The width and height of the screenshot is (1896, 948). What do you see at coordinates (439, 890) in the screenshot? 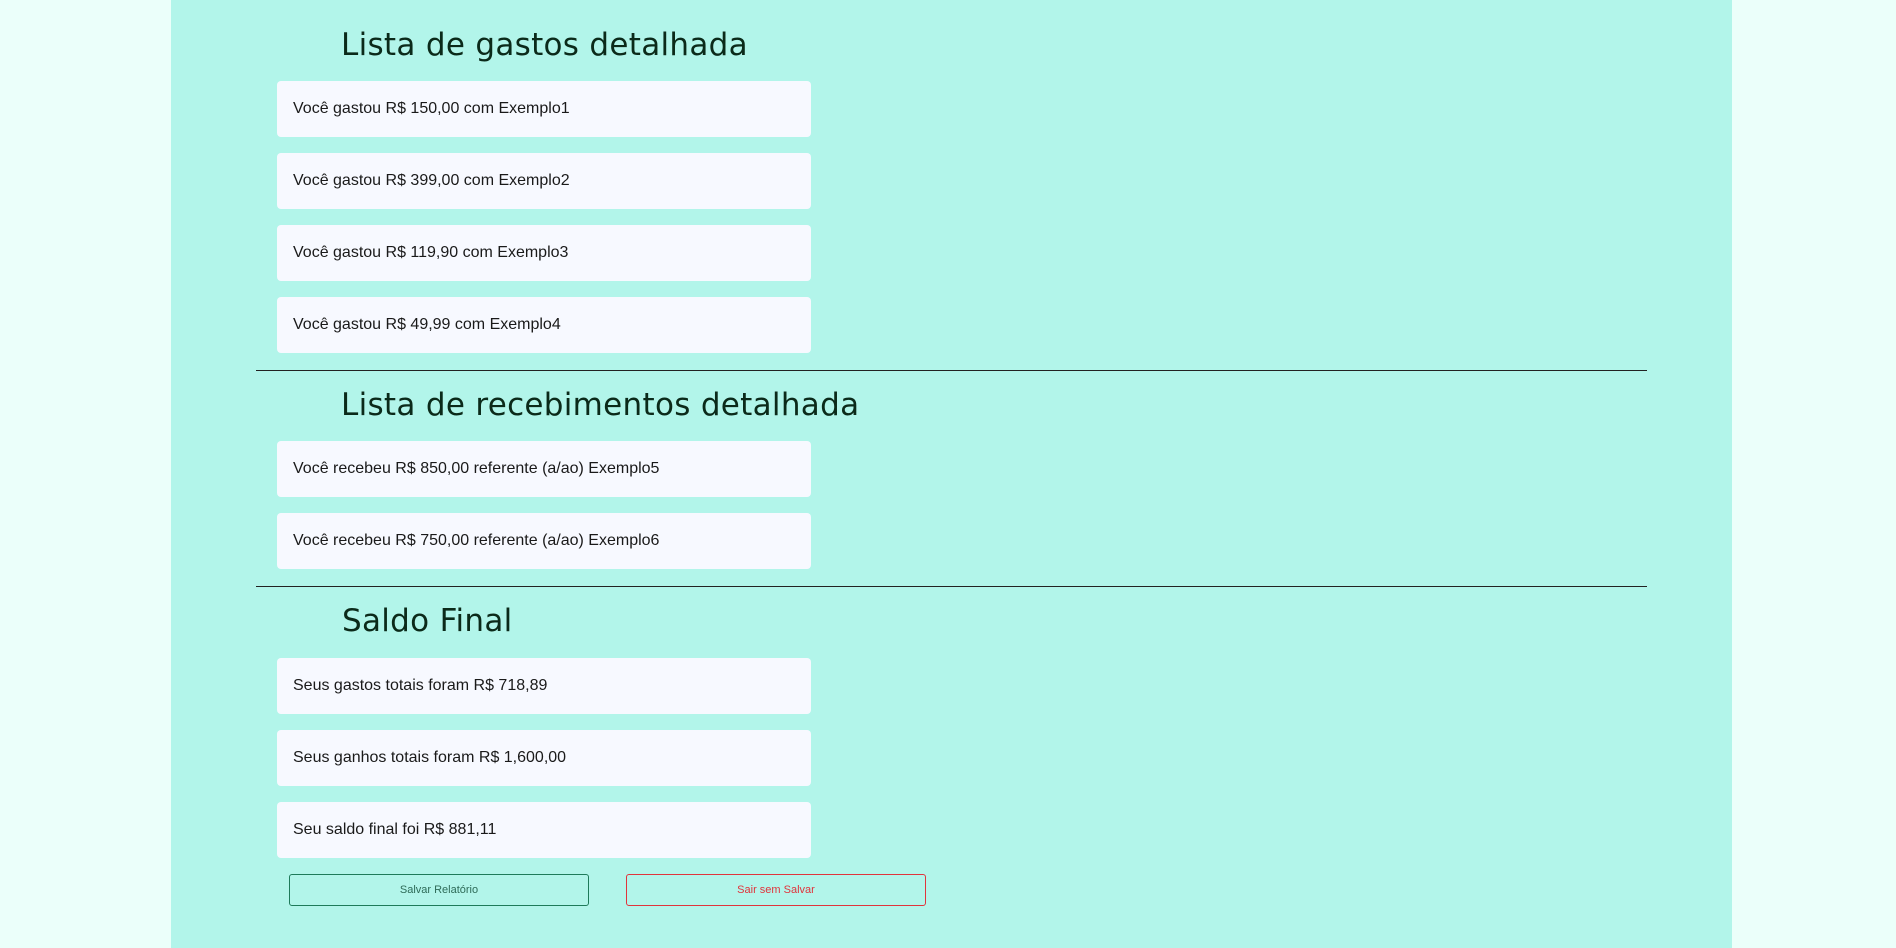
I see `save-report-button: Salvar Relatório` at bounding box center [439, 890].